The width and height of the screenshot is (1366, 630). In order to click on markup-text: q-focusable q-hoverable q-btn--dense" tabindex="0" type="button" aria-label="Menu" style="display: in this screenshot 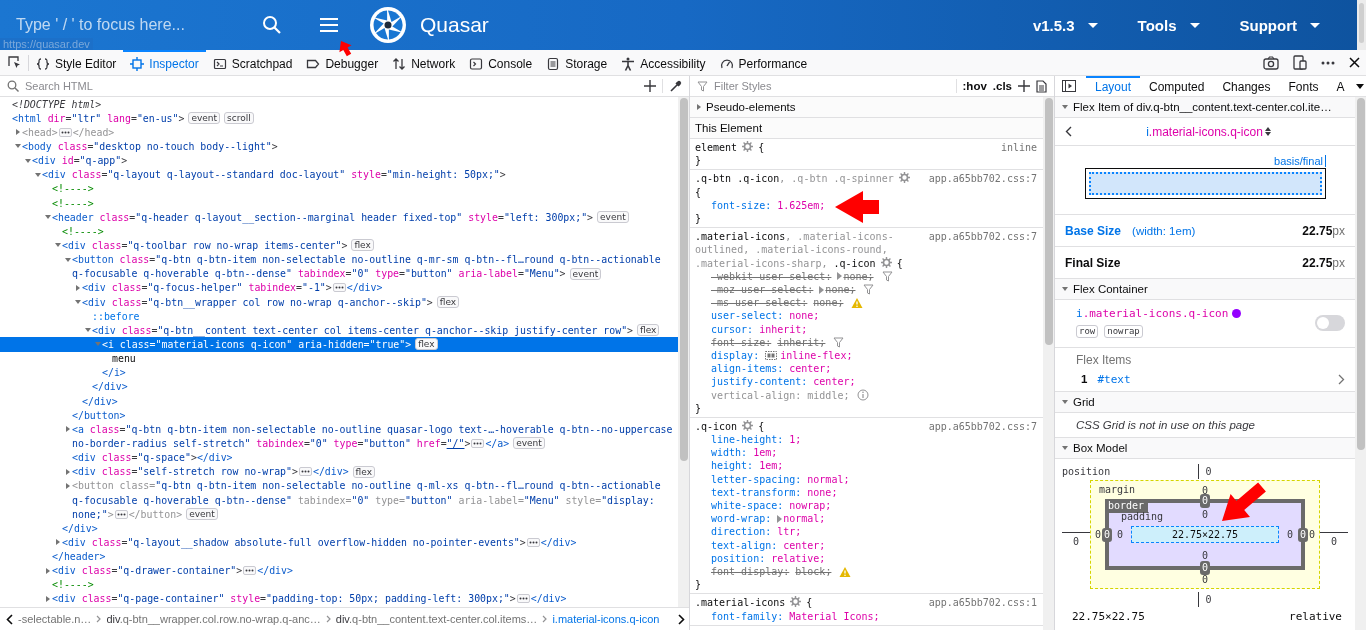, I will do `click(363, 500)`.